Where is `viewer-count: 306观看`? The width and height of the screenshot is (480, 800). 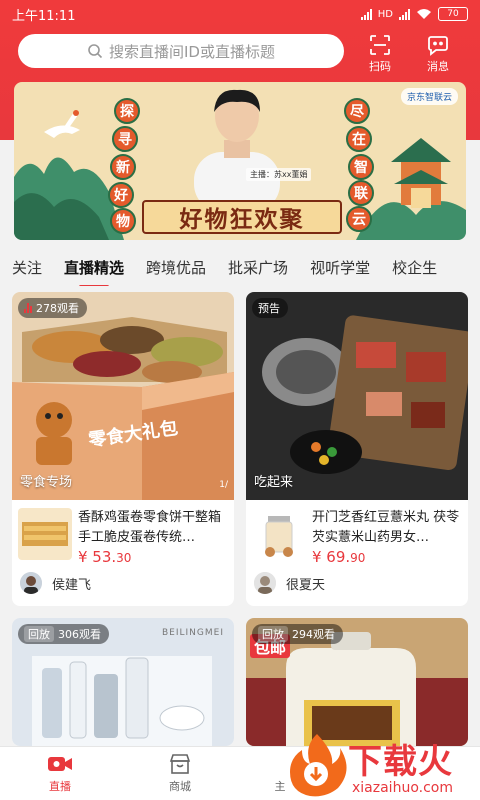
viewer-count: 306观看 is located at coordinates (79, 634).